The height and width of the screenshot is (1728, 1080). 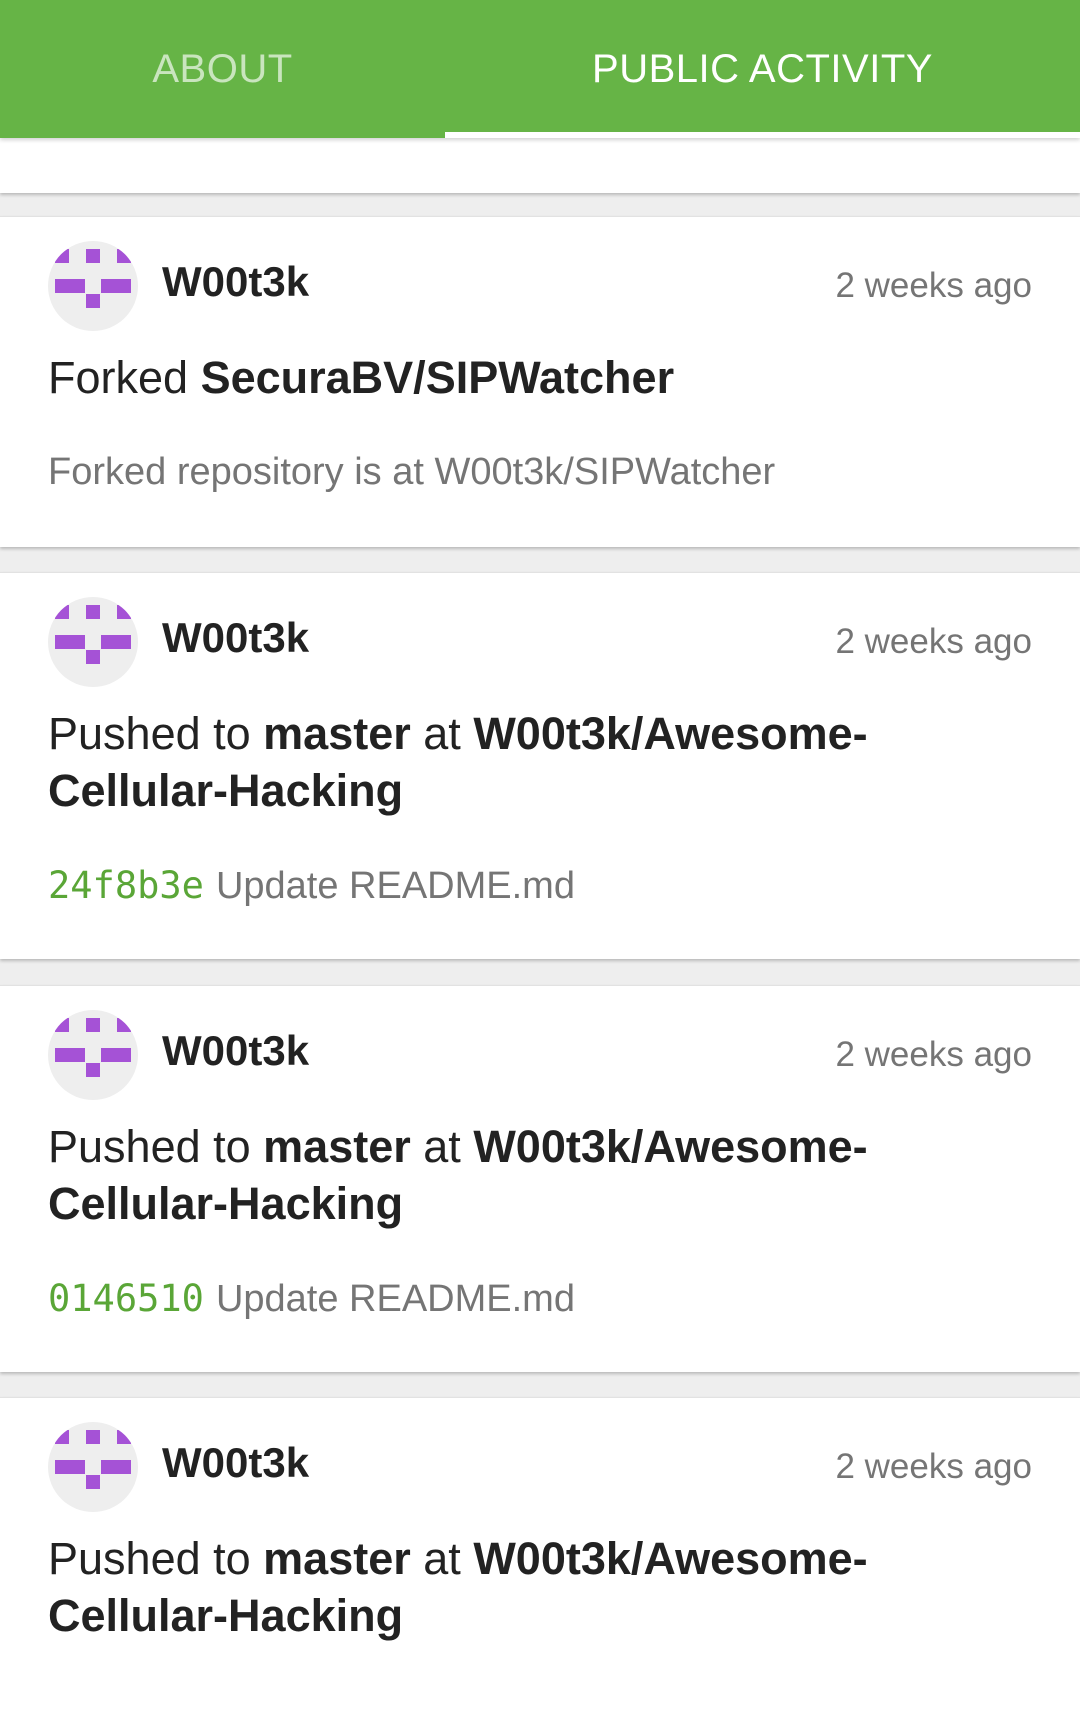 I want to click on commit-line: 0146510 Update README.md, so click(x=311, y=1299).